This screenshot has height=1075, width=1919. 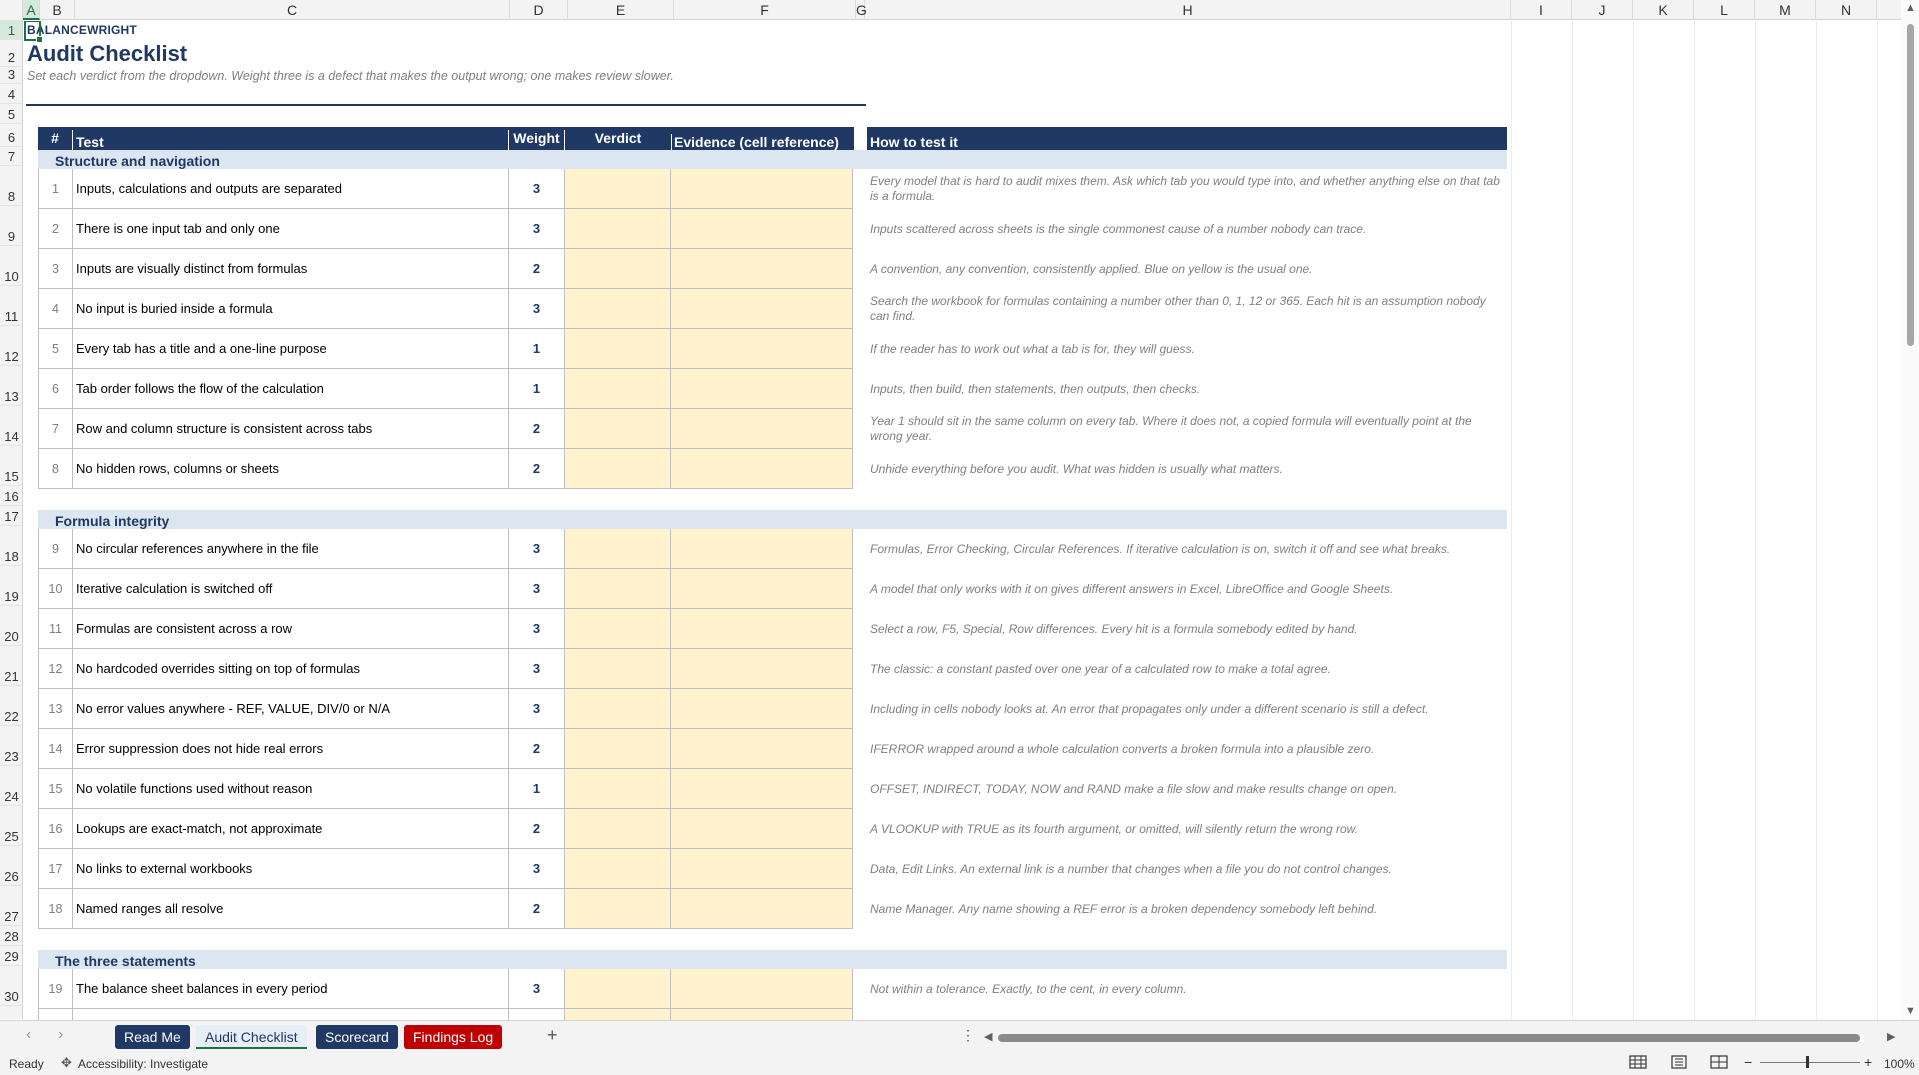 I want to click on page-break-icon, so click(x=1719, y=1062).